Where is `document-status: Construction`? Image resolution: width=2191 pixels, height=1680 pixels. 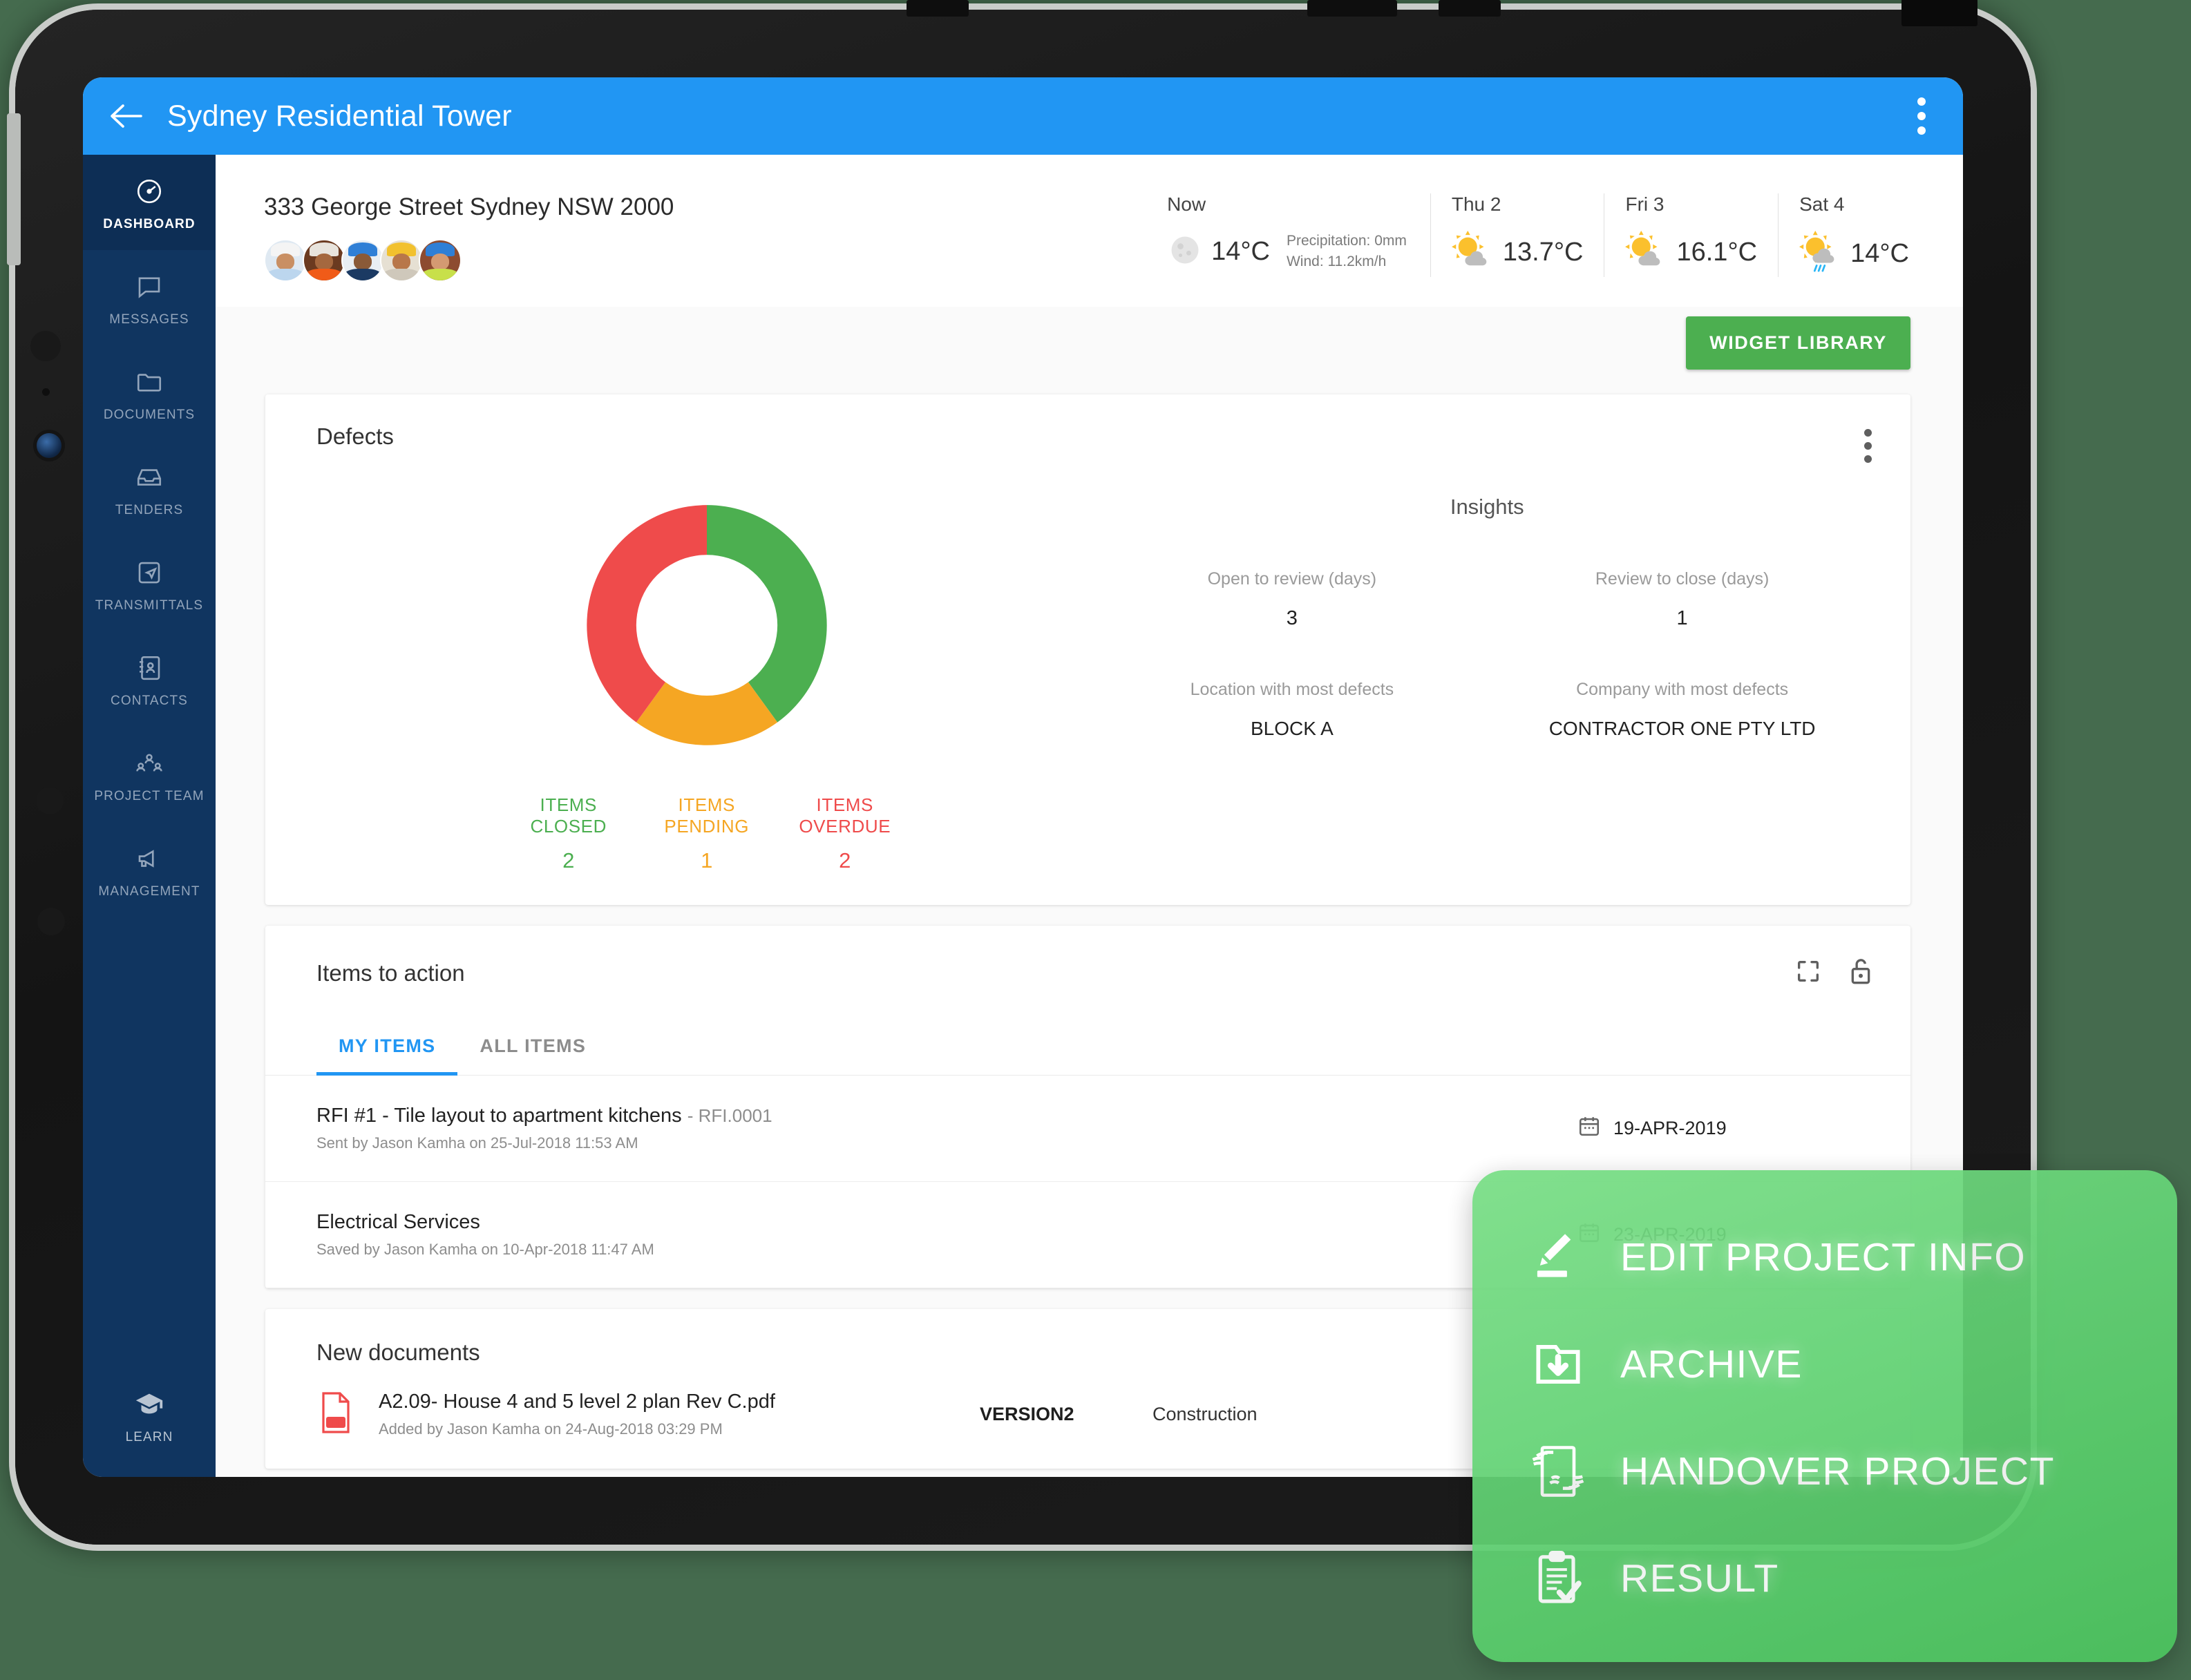
document-status: Construction is located at coordinates (1205, 1414).